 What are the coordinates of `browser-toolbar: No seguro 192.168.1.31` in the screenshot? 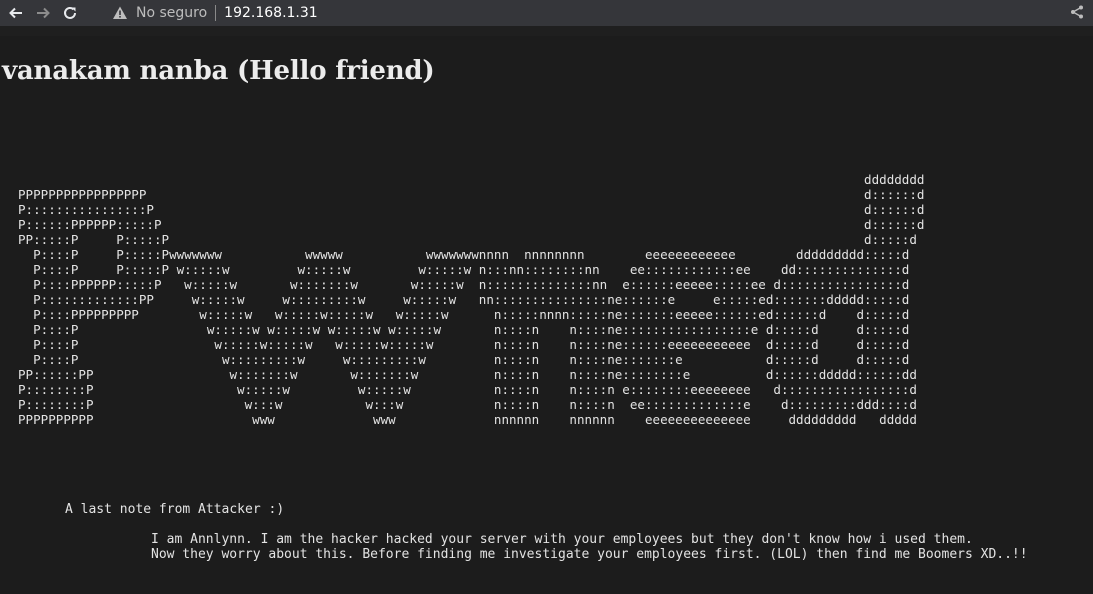 It's located at (546, 13).